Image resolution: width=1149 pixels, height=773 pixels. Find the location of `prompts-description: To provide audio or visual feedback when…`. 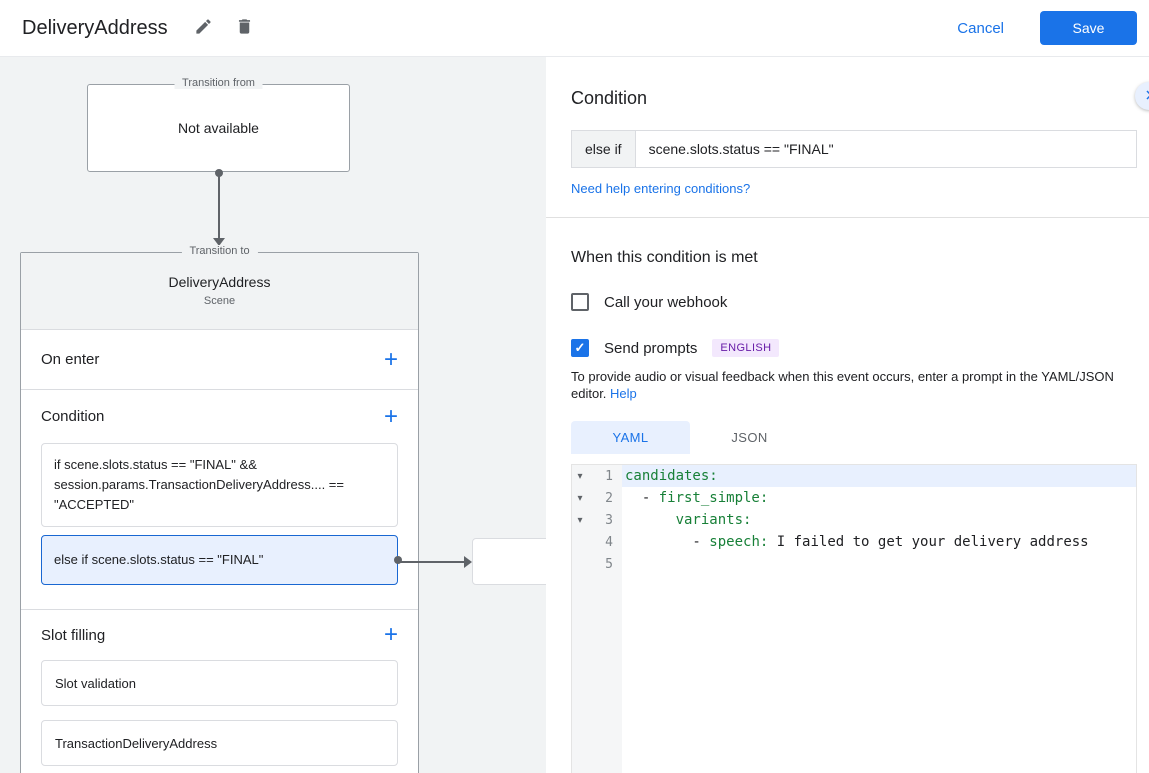

prompts-description: To provide audio or visual feedback when… is located at coordinates (854, 385).